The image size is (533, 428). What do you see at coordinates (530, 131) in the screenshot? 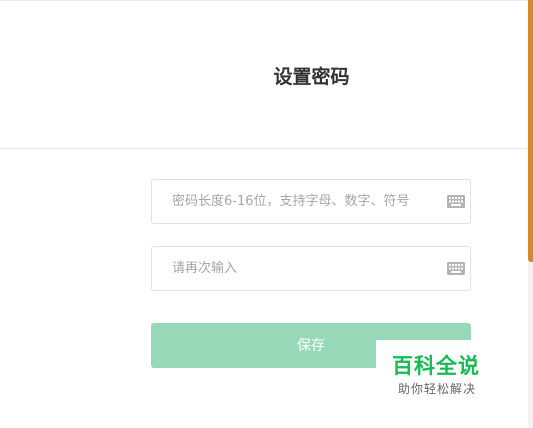
I see `scrollbar-thumb` at bounding box center [530, 131].